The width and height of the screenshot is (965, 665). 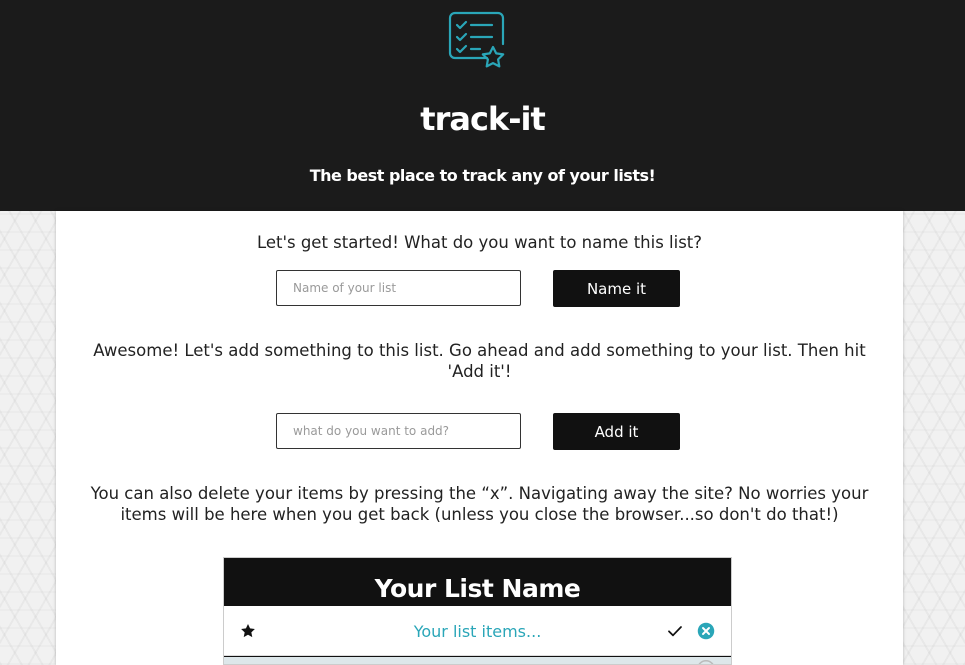 What do you see at coordinates (477, 588) in the screenshot?
I see `list-title: Your List Name` at bounding box center [477, 588].